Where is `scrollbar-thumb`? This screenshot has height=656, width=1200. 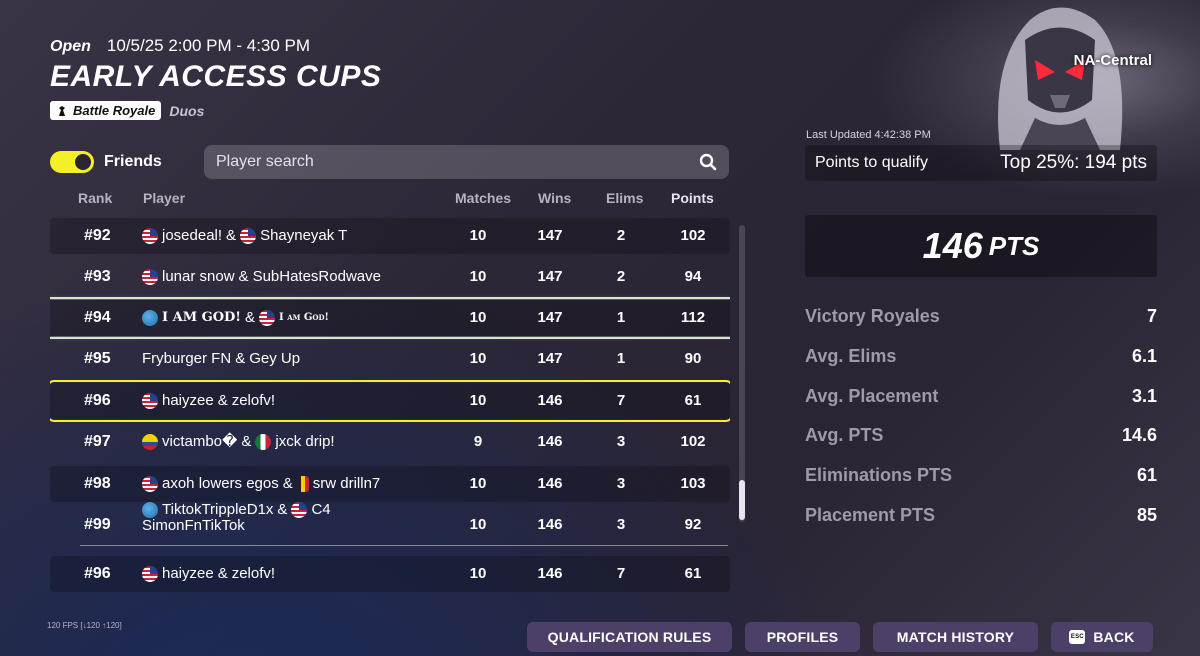
scrollbar-thumb is located at coordinates (742, 500).